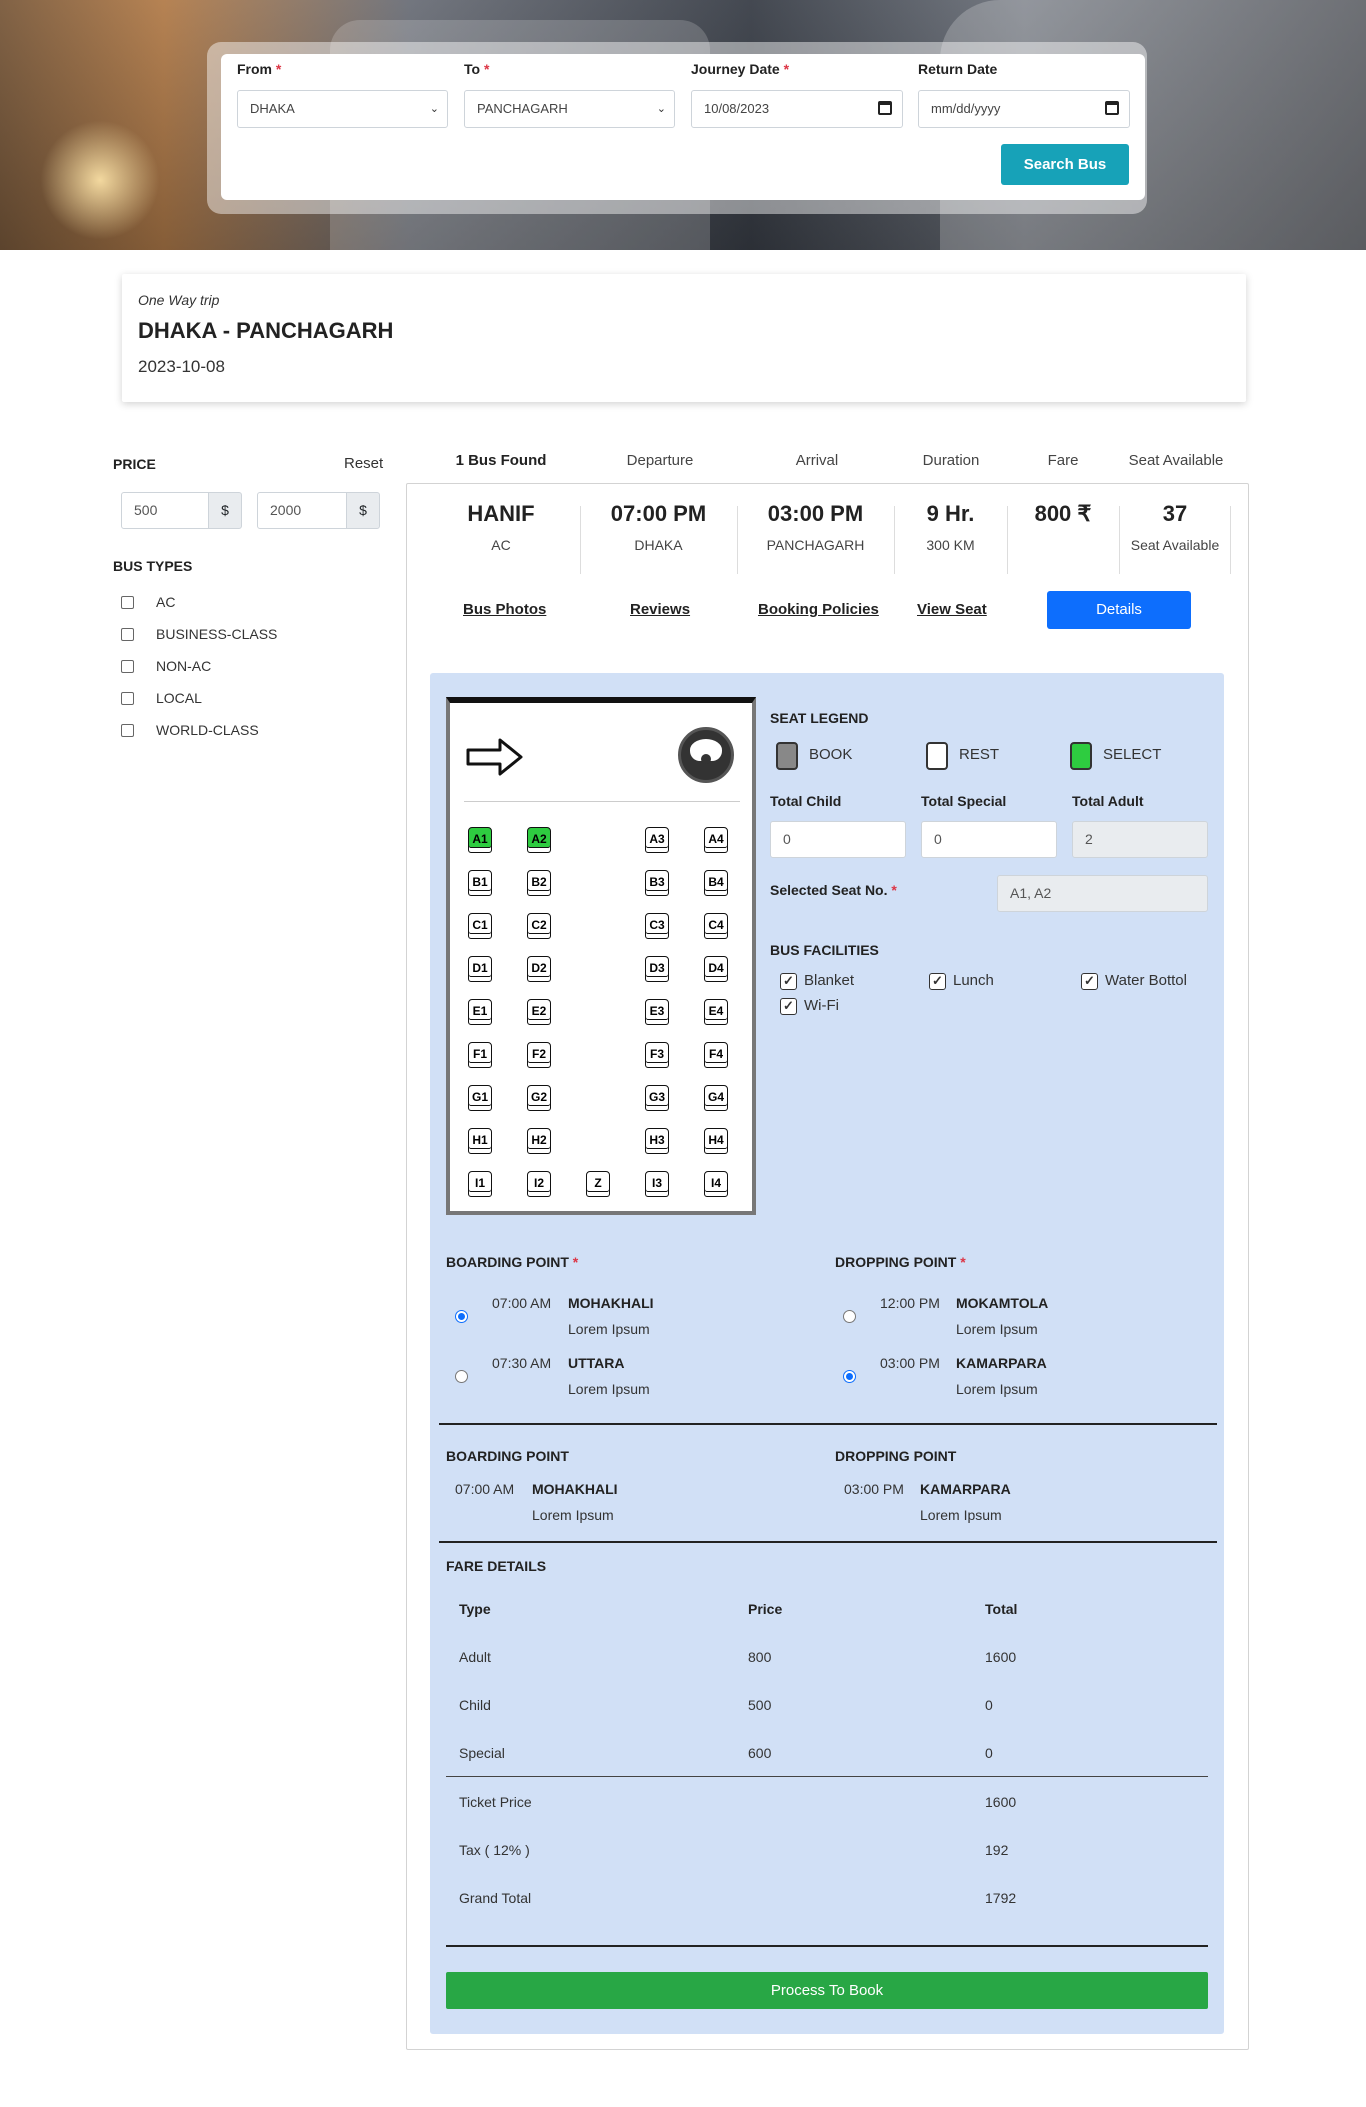 The image size is (1366, 2107). I want to click on fare-col-price: Price, so click(765, 1609).